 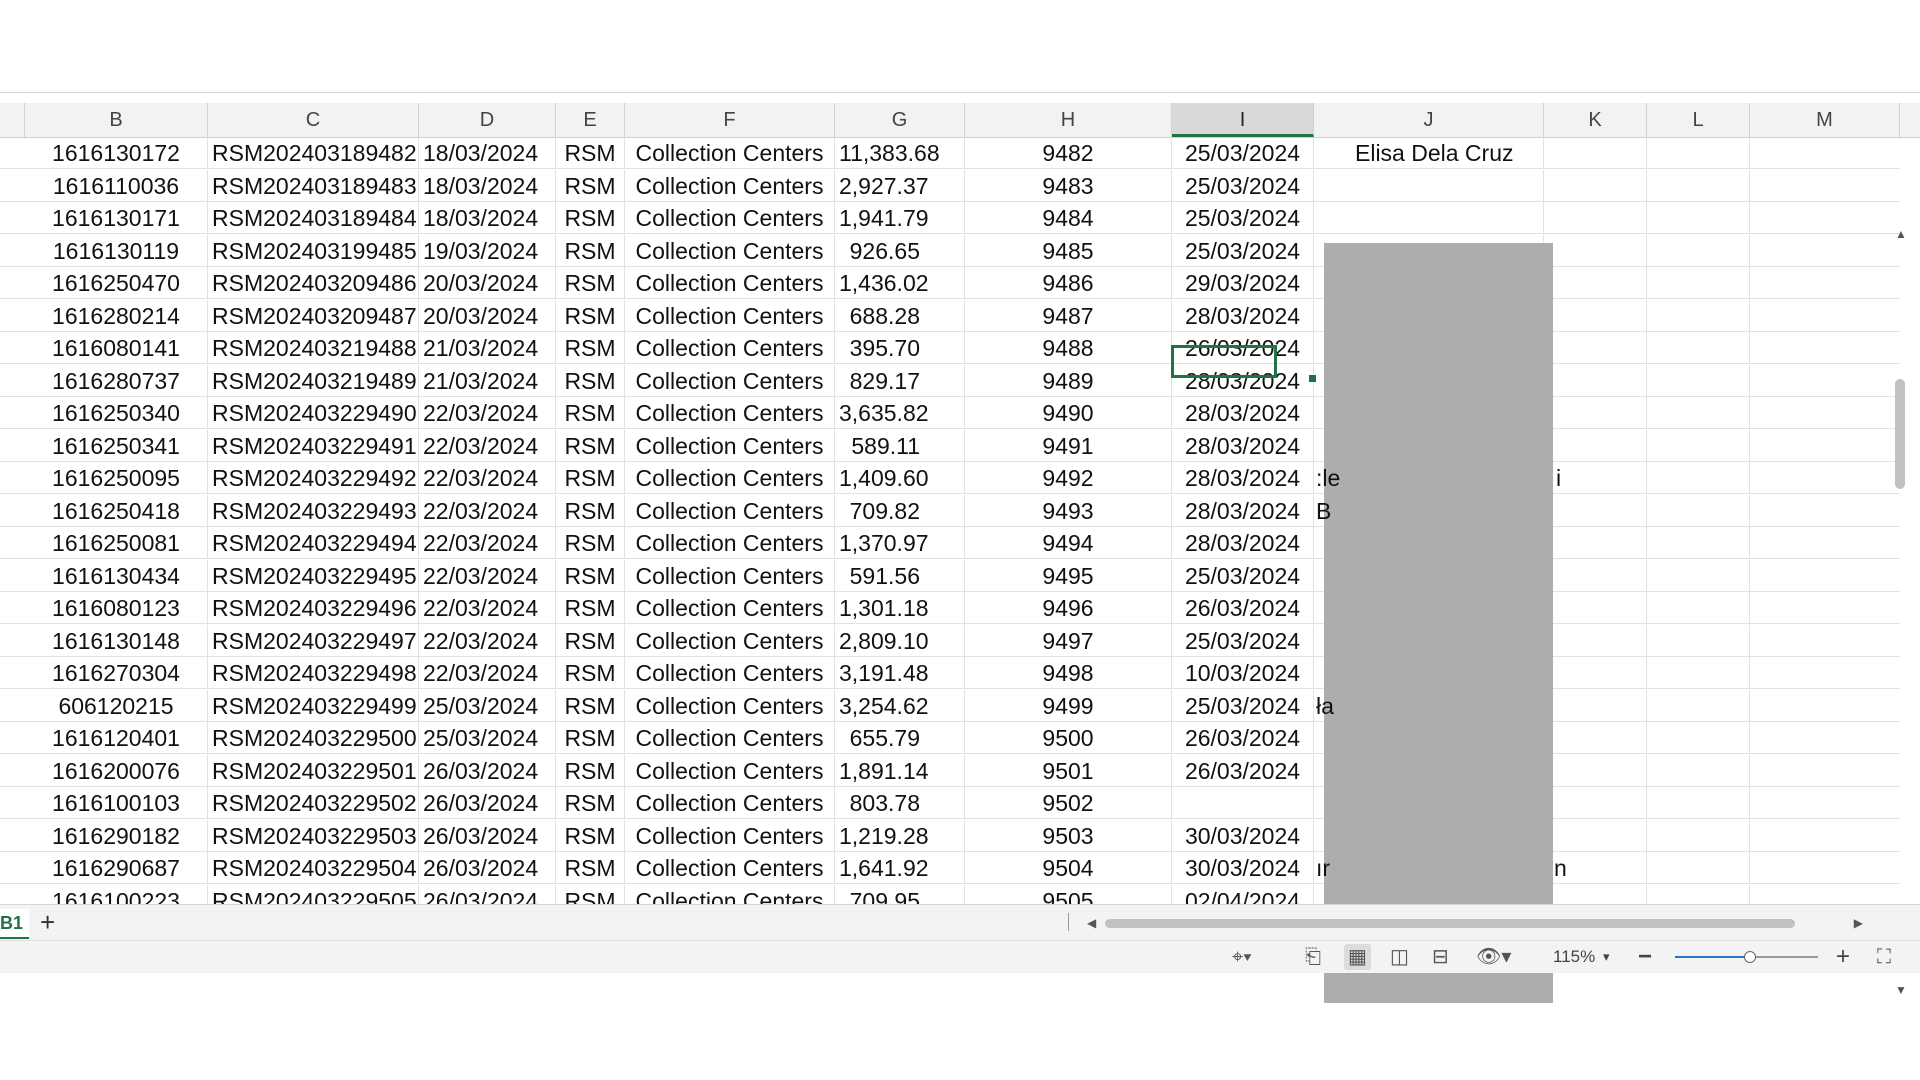 I want to click on cell-d: 20/03/2024, so click(x=487, y=315).